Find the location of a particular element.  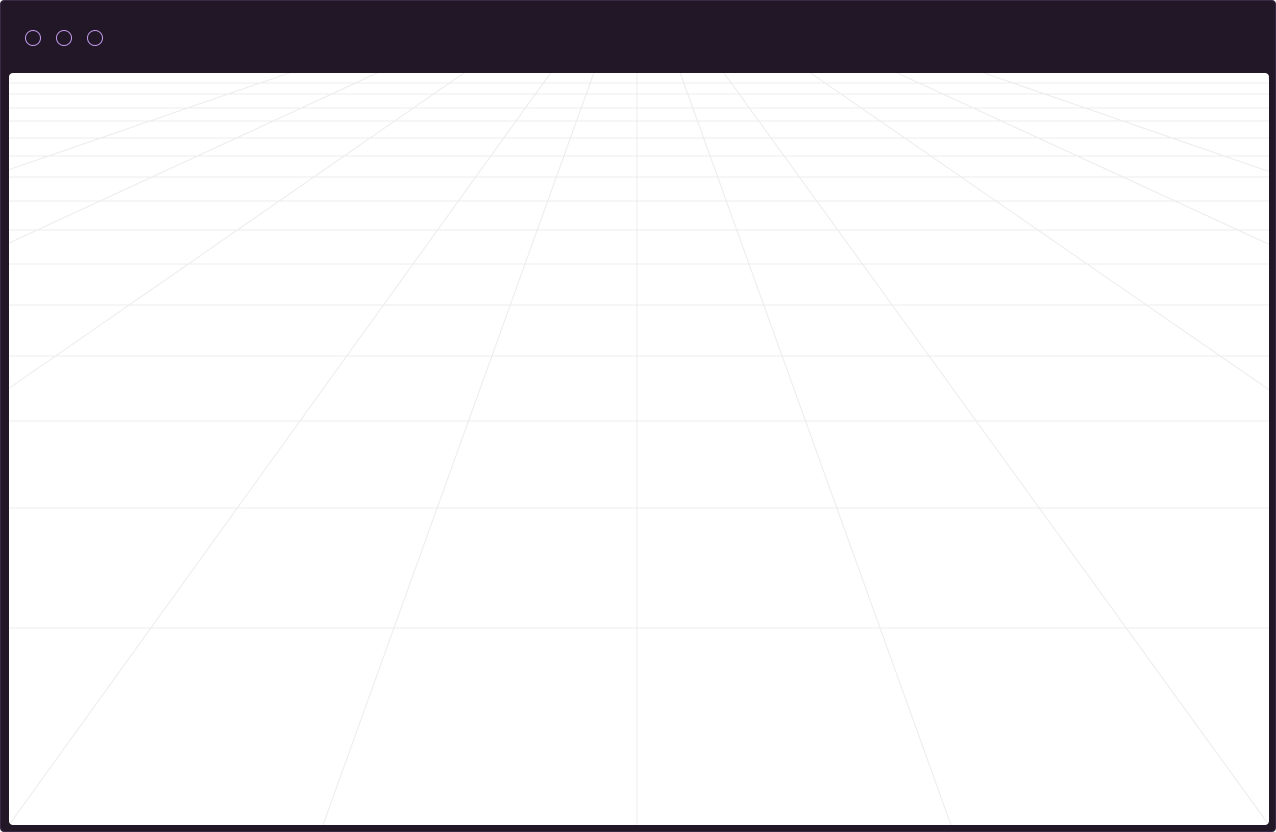

close-circle-icon is located at coordinates (33, 38).